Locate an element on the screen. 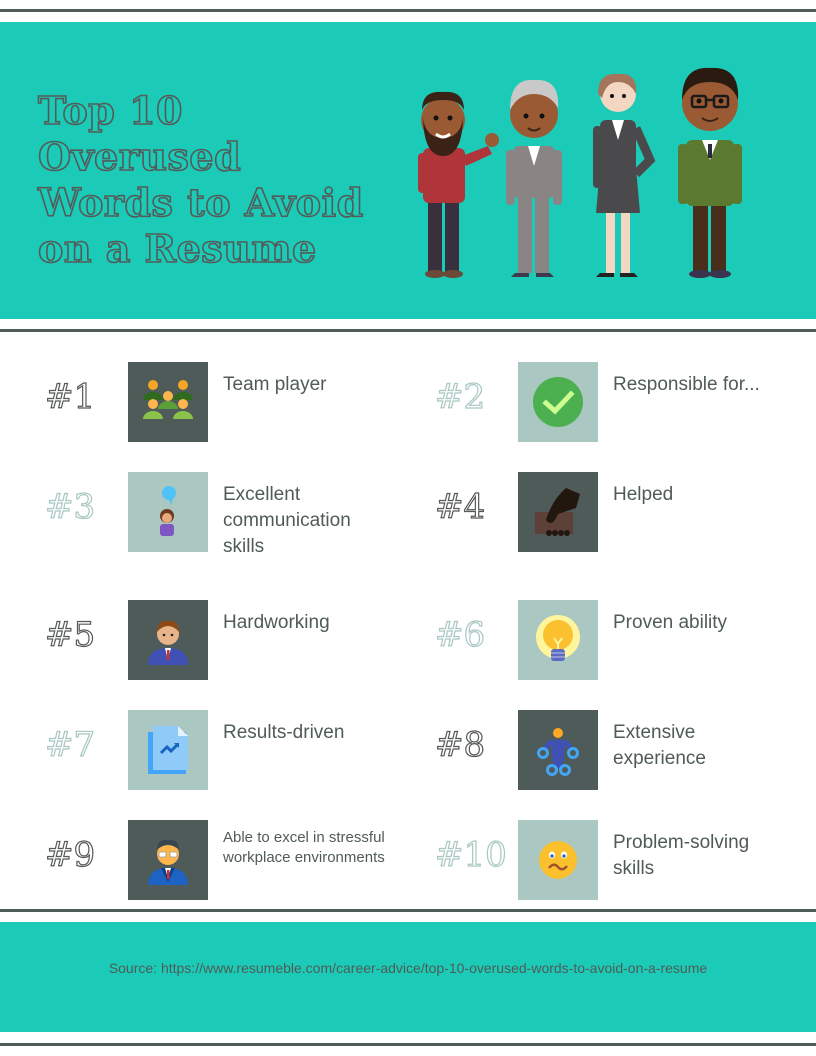  item-label: Excellent communication skills is located at coordinates (287, 520).